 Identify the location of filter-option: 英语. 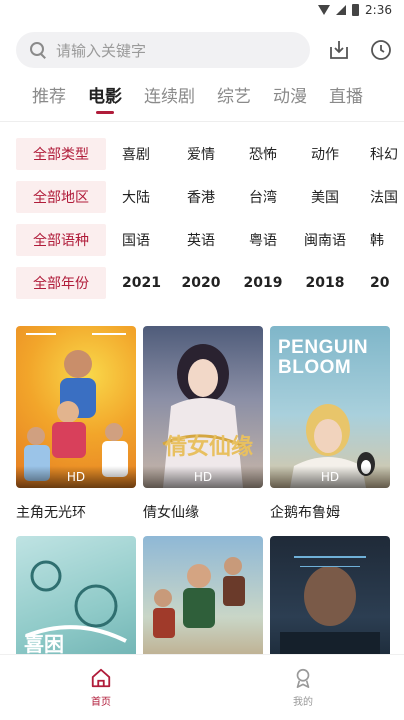
(201, 240).